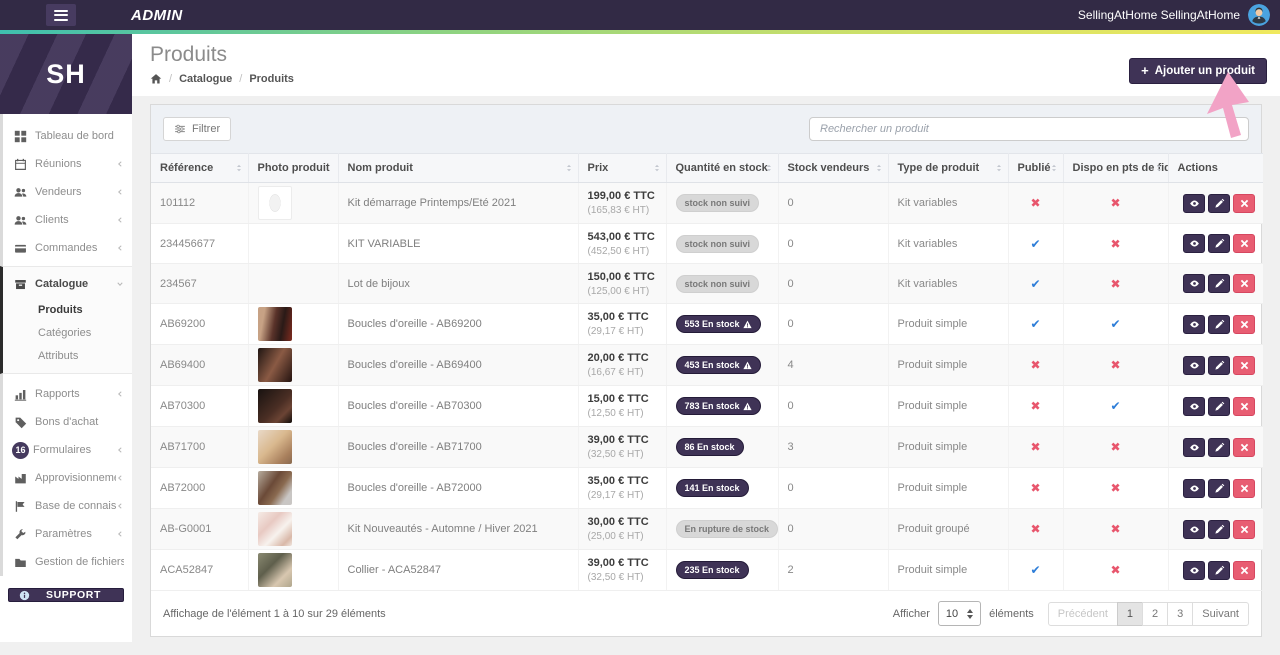 The width and height of the screenshot is (1280, 655). I want to click on cell-price: 543,00 € TTC (452,50 € HT), so click(622, 243).